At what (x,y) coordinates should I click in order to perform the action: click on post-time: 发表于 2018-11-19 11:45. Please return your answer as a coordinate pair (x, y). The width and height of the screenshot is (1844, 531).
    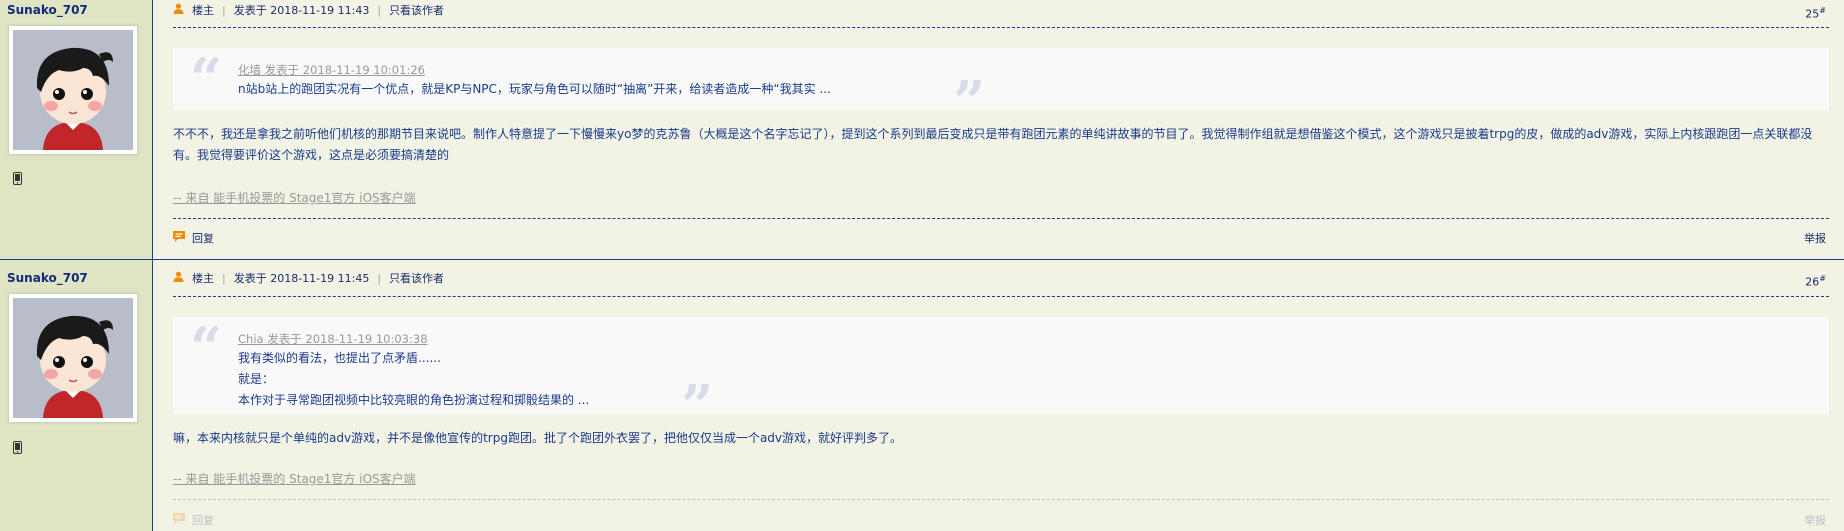
    Looking at the image, I should click on (301, 278).